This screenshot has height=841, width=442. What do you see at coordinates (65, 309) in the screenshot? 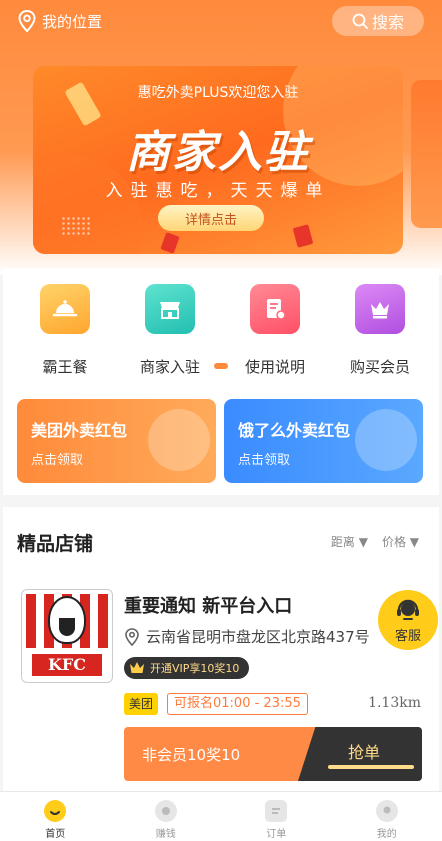
I see `cloche-icon` at bounding box center [65, 309].